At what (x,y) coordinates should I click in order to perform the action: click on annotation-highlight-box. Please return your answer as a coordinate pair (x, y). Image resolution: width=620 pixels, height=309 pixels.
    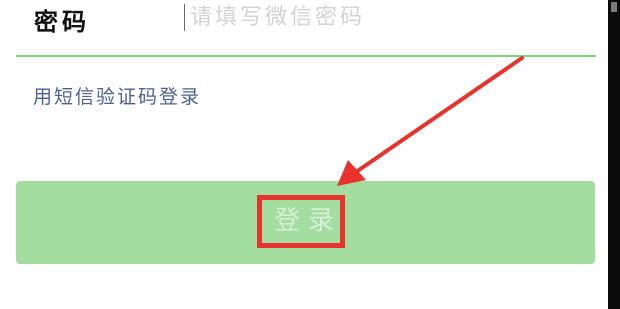
    Looking at the image, I should click on (301, 221).